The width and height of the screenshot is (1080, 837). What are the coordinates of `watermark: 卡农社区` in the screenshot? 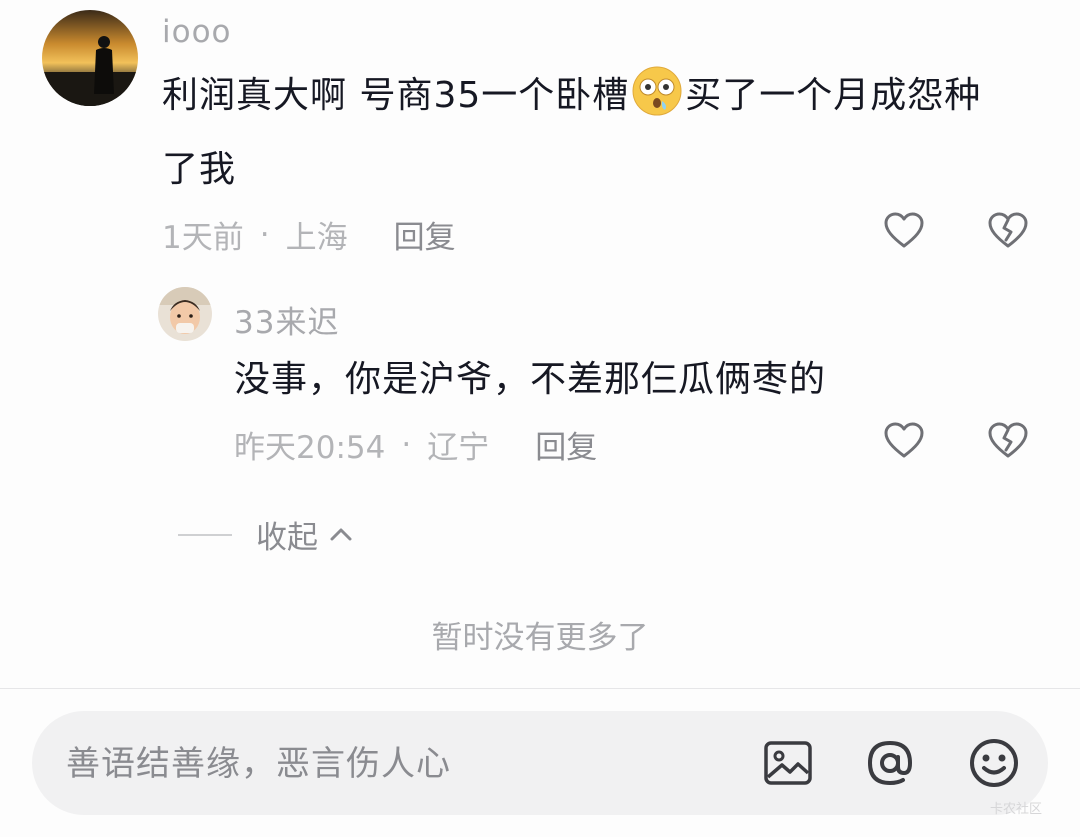 It's located at (1015, 809).